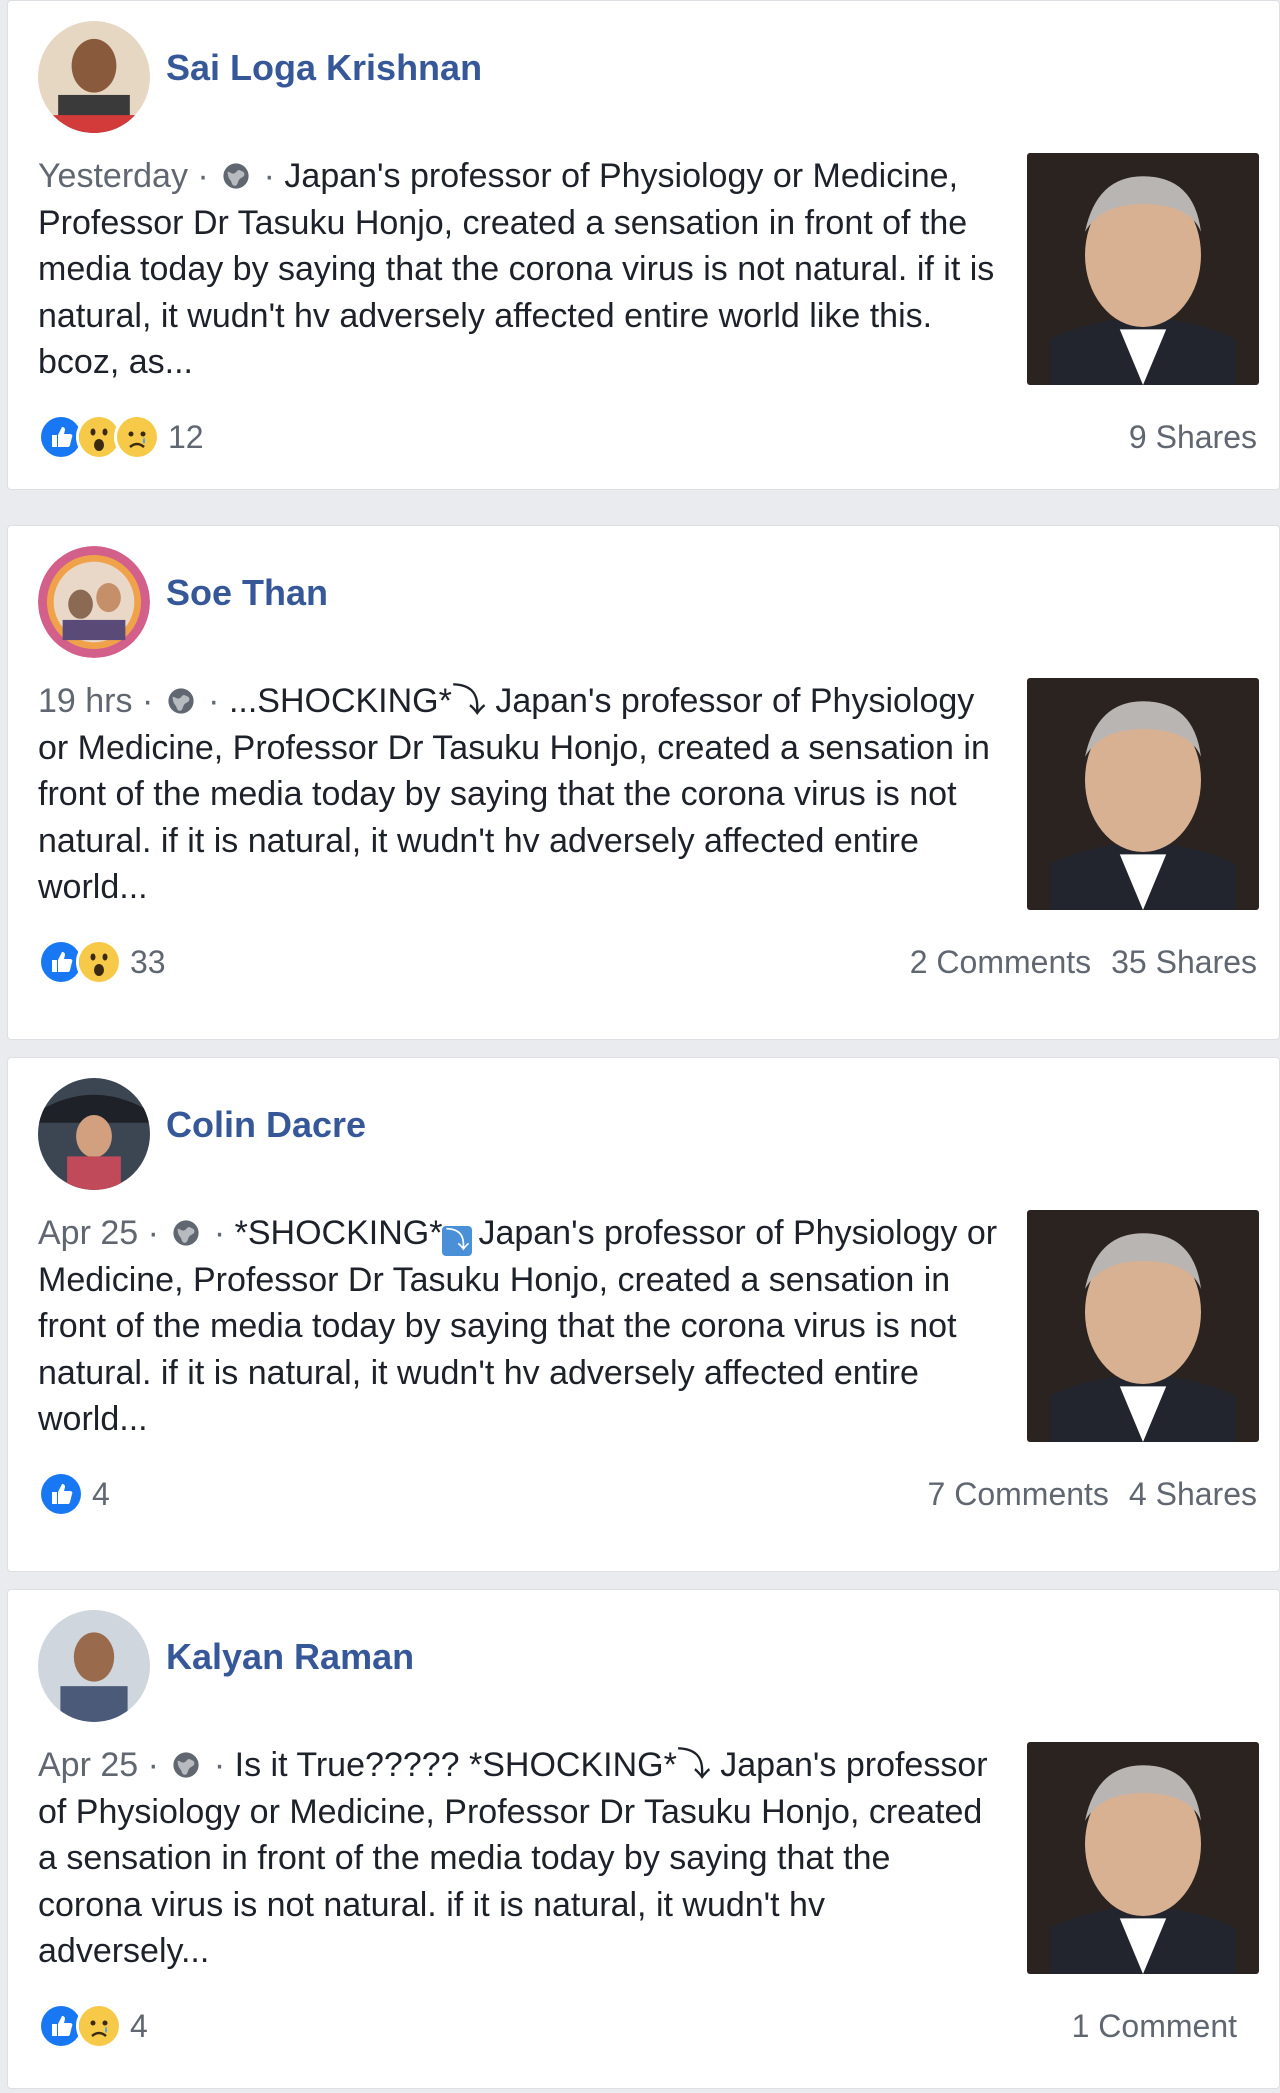 This screenshot has height=2093, width=1280. What do you see at coordinates (324, 68) in the screenshot?
I see `author-name-link: Sai Loga Krishnan` at bounding box center [324, 68].